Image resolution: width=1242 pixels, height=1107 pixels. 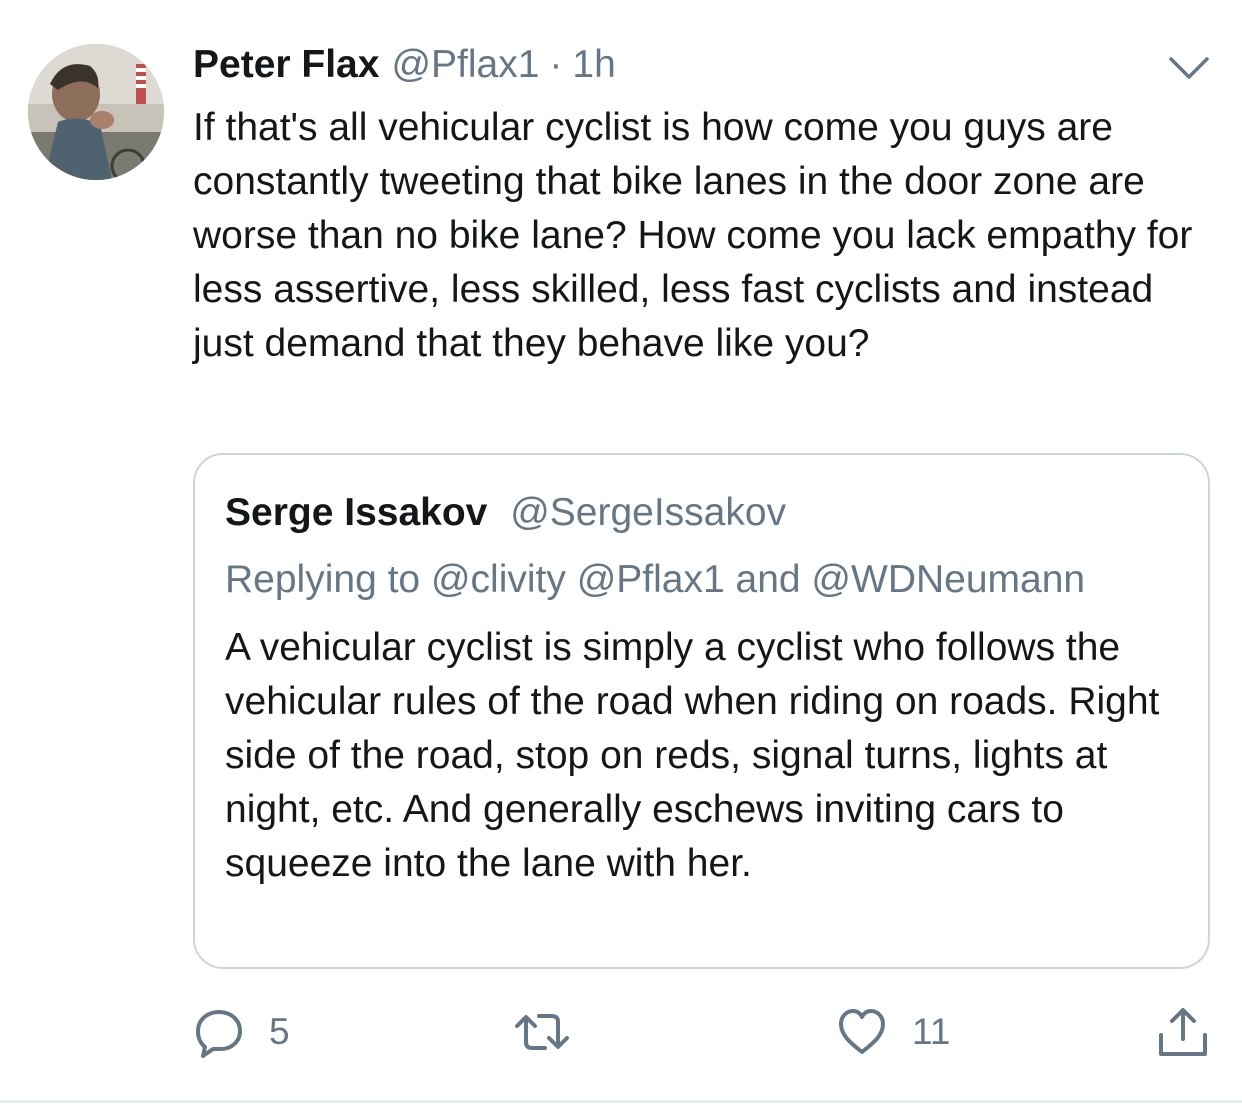 I want to click on share-button, so click(x=1183, y=1032).